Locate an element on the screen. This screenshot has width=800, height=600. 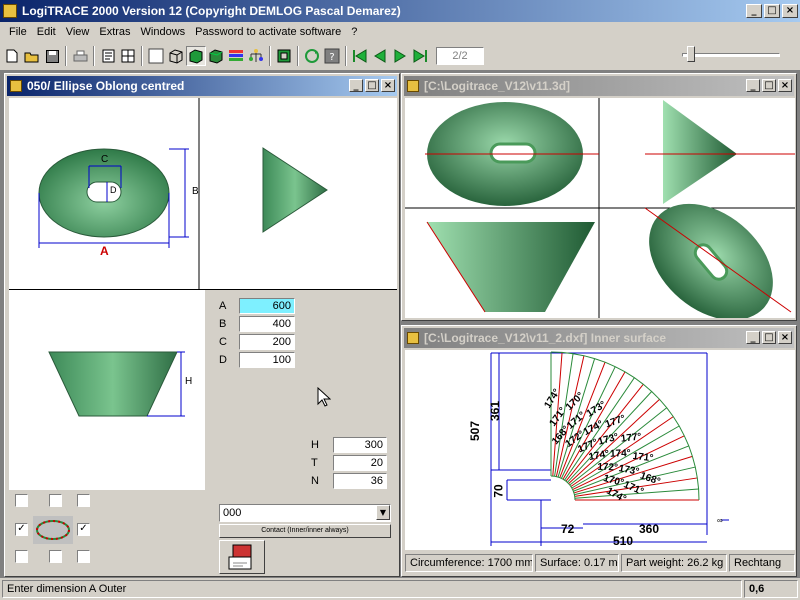
fan-angle-label: 170° is located at coordinates (613, 481).